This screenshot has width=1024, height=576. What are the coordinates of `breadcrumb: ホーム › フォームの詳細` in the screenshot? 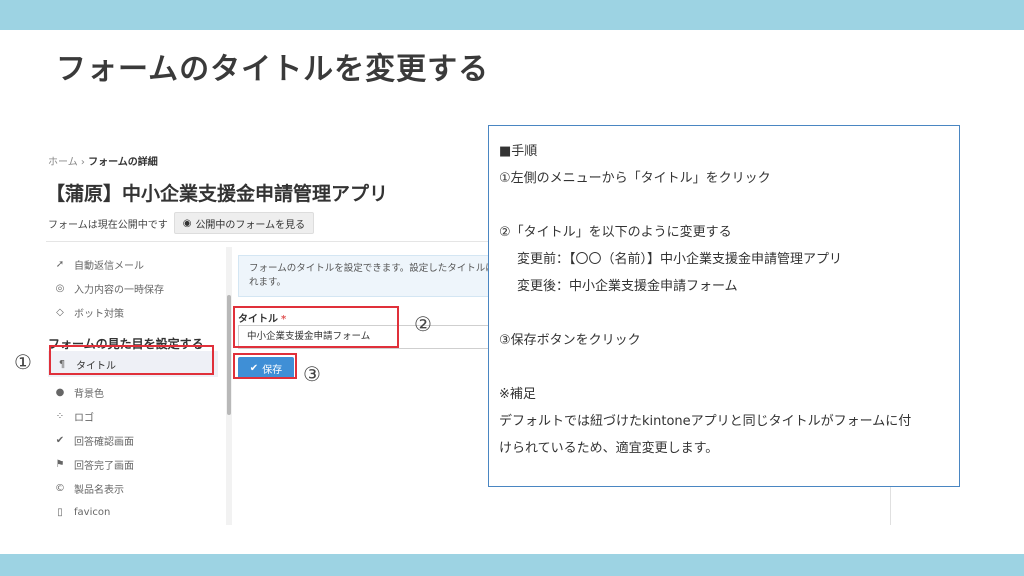 It's located at (103, 160).